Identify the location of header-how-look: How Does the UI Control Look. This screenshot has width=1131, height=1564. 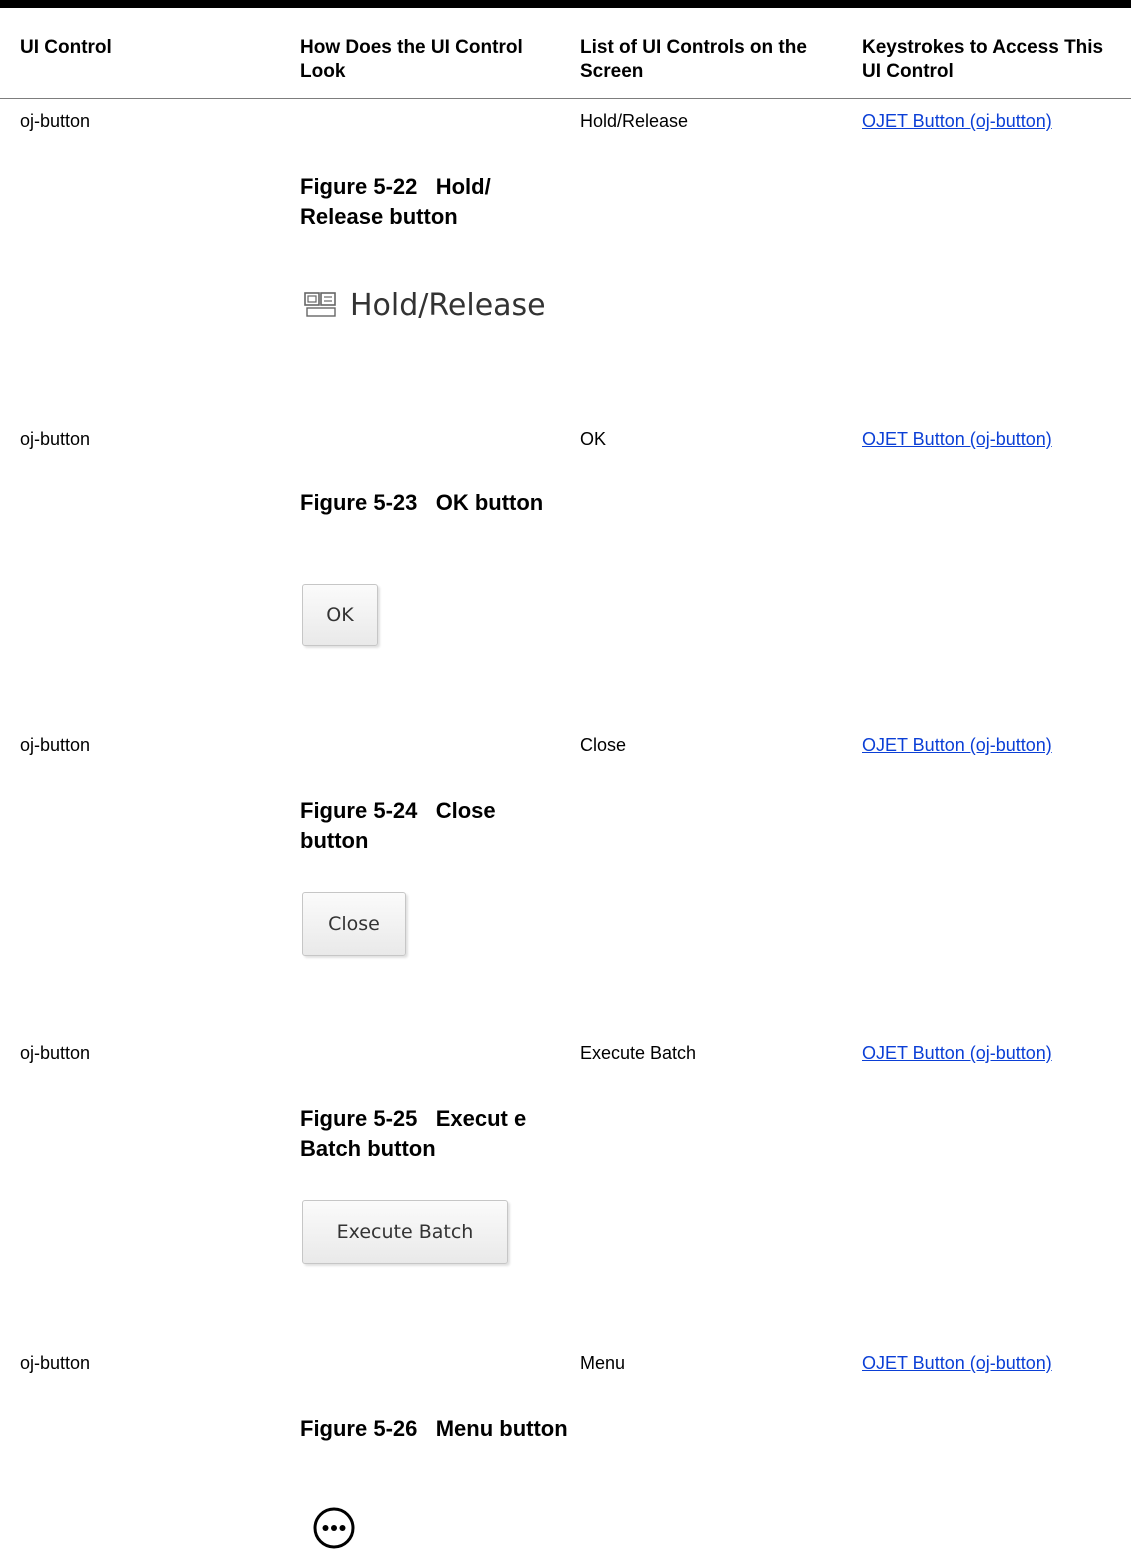
(411, 59).